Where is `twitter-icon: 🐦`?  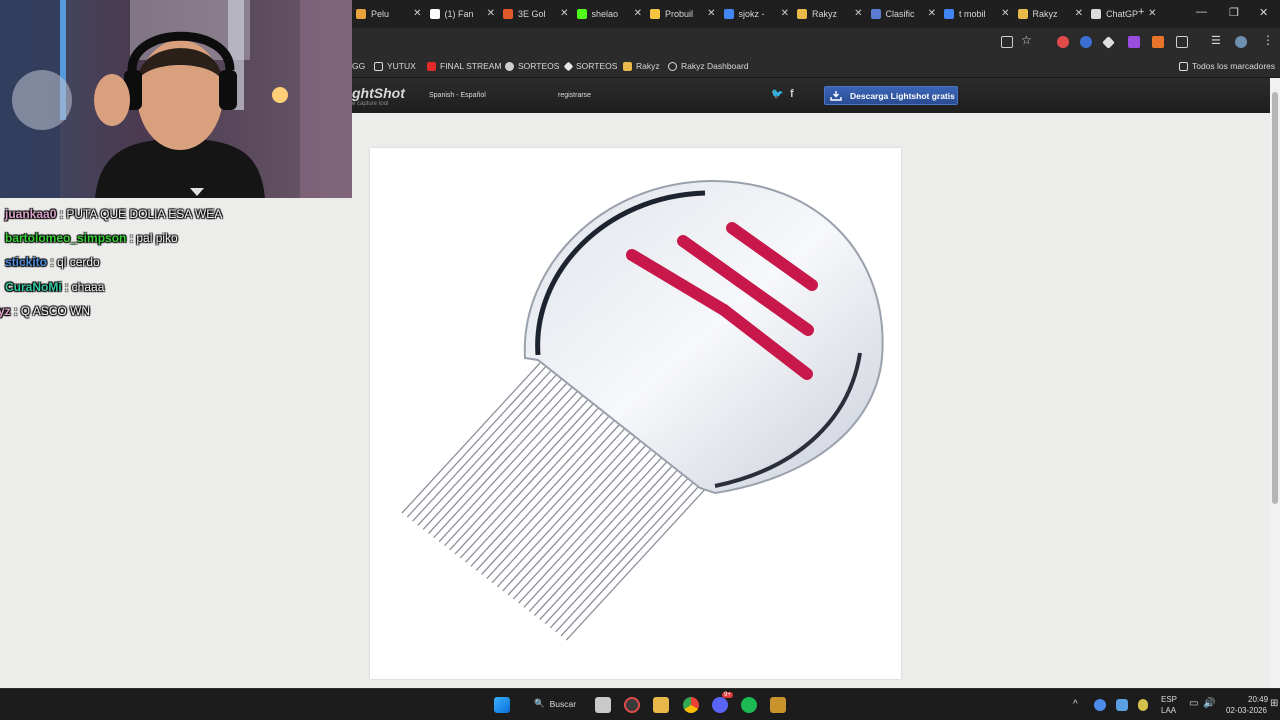
twitter-icon: 🐦 is located at coordinates (777, 94).